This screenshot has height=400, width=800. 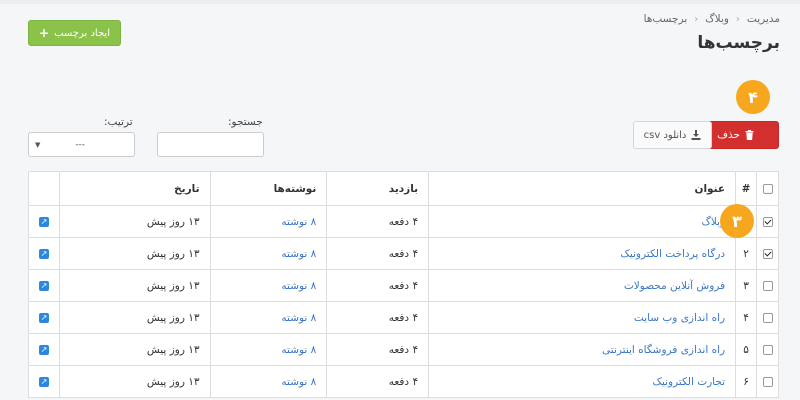 I want to click on row-title-link: درگاه پرداخت الکترونیک, so click(x=672, y=254).